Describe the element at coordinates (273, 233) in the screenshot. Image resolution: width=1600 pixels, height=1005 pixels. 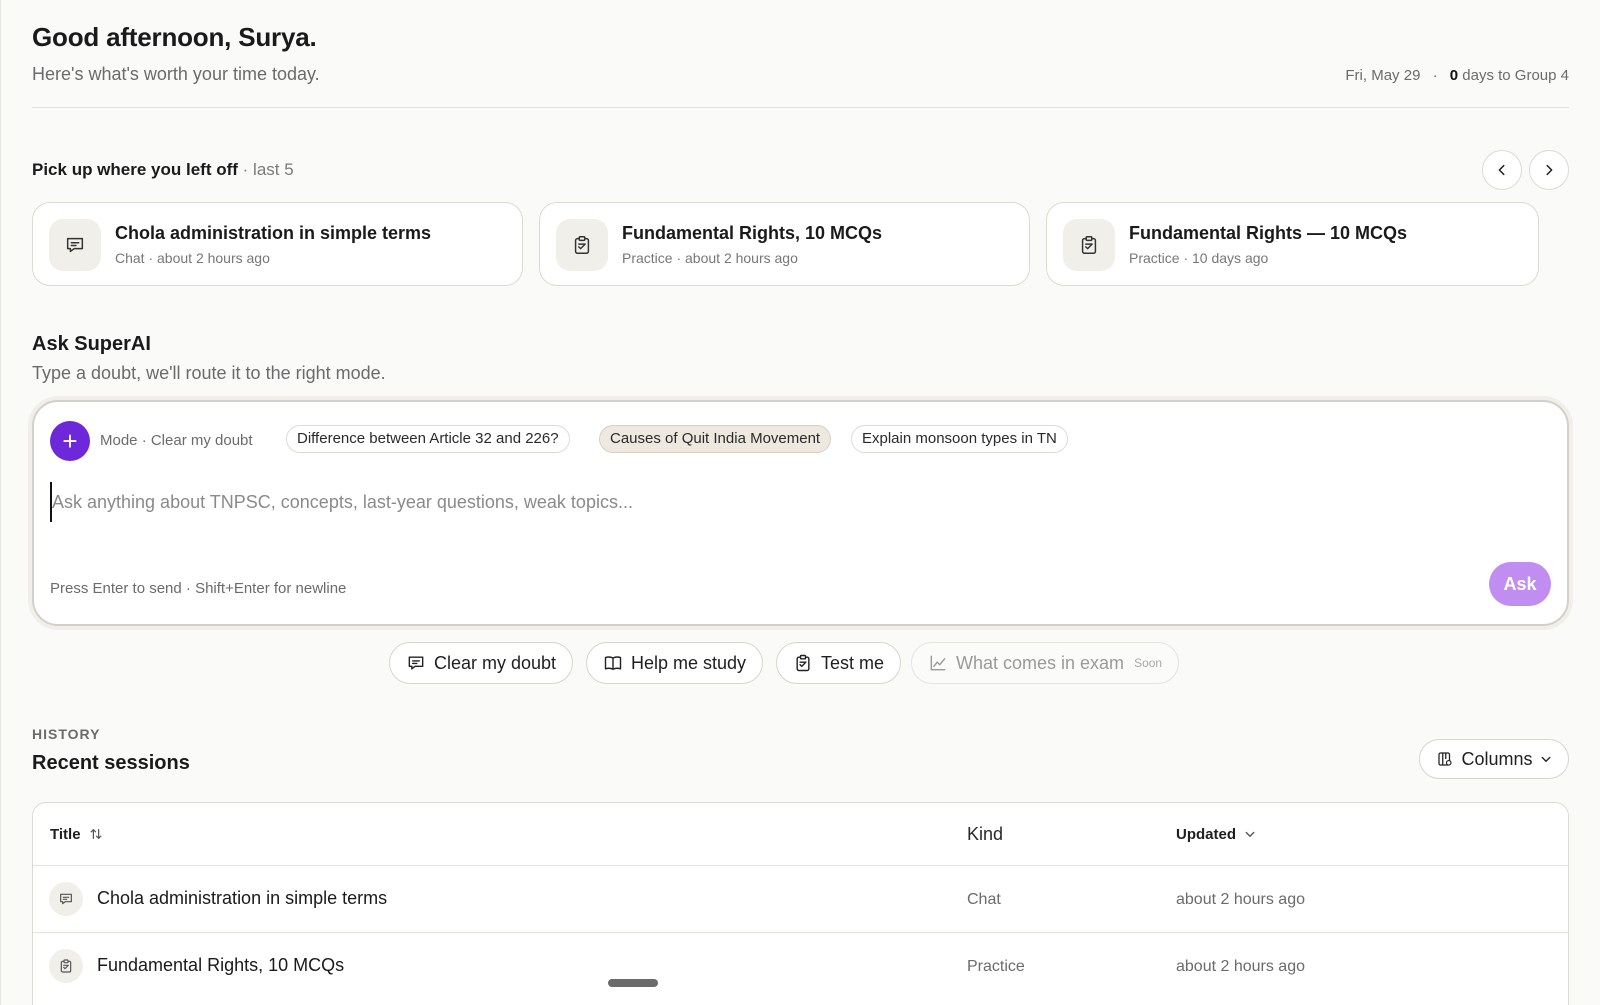
I see `card-title: Chola administration in simple terms` at that location.